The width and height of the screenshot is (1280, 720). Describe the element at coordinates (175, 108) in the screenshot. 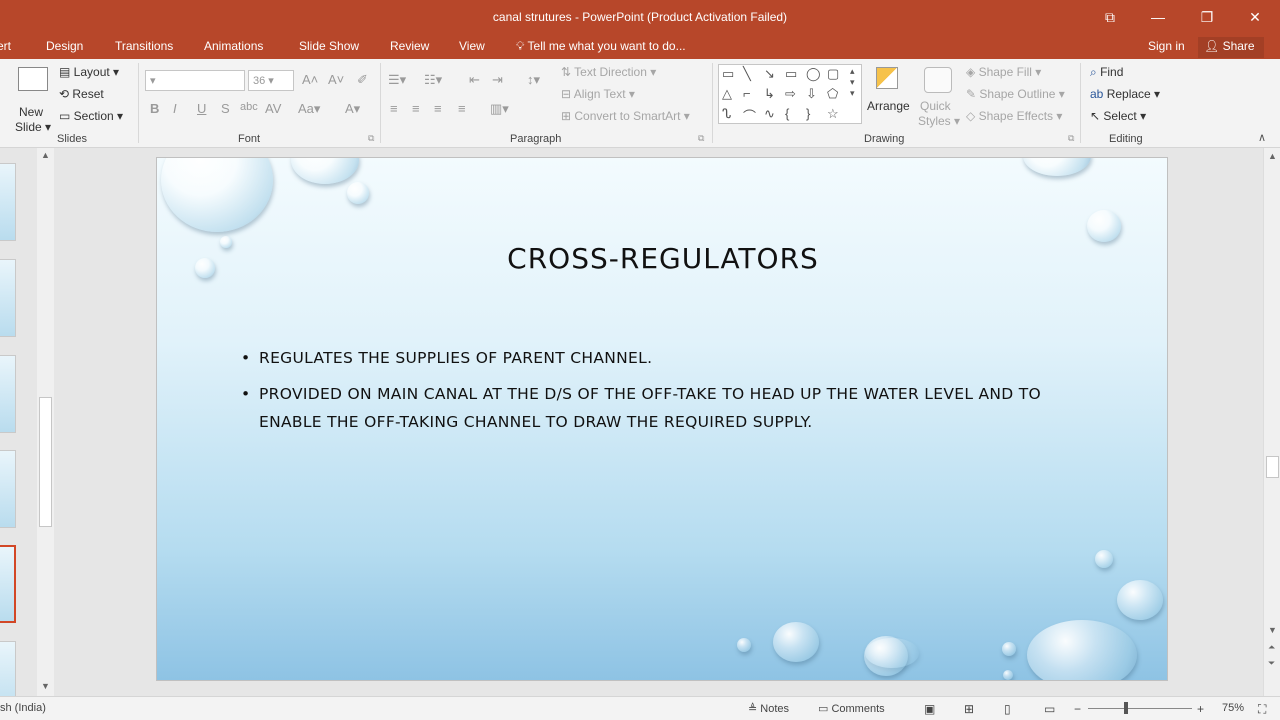

I see `italic-icon: I` at that location.